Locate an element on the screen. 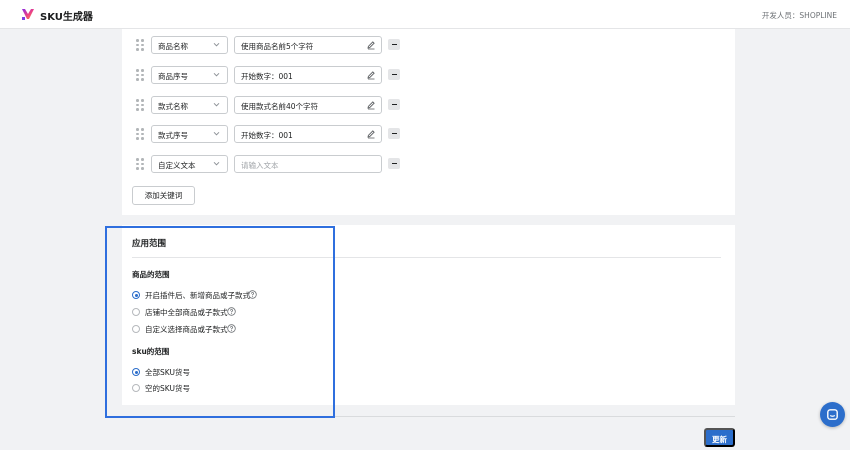  add-keyword-button: 添加关键词 is located at coordinates (163, 195).